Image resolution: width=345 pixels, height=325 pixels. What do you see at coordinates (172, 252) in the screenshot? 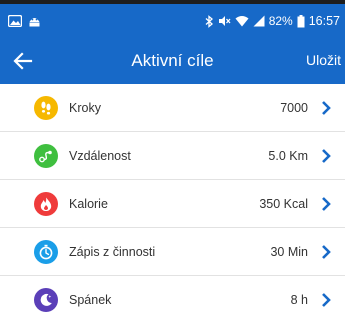
I see `goal-row-activity-log: Zápis z činnosti 30 Min` at bounding box center [172, 252].